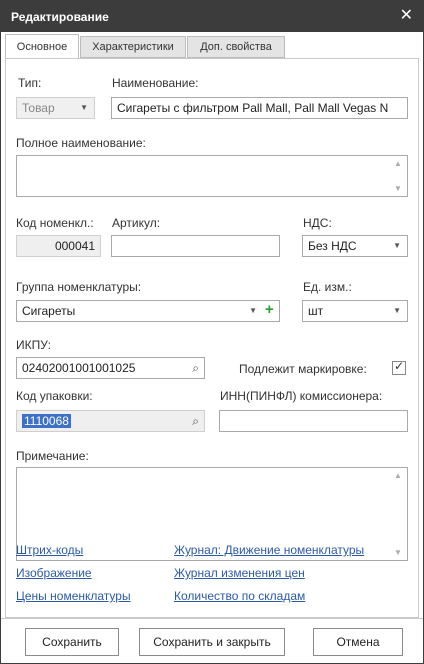 Image resolution: width=424 pixels, height=664 pixels. I want to click on fullname-label: Полное наименование:, so click(81, 143).